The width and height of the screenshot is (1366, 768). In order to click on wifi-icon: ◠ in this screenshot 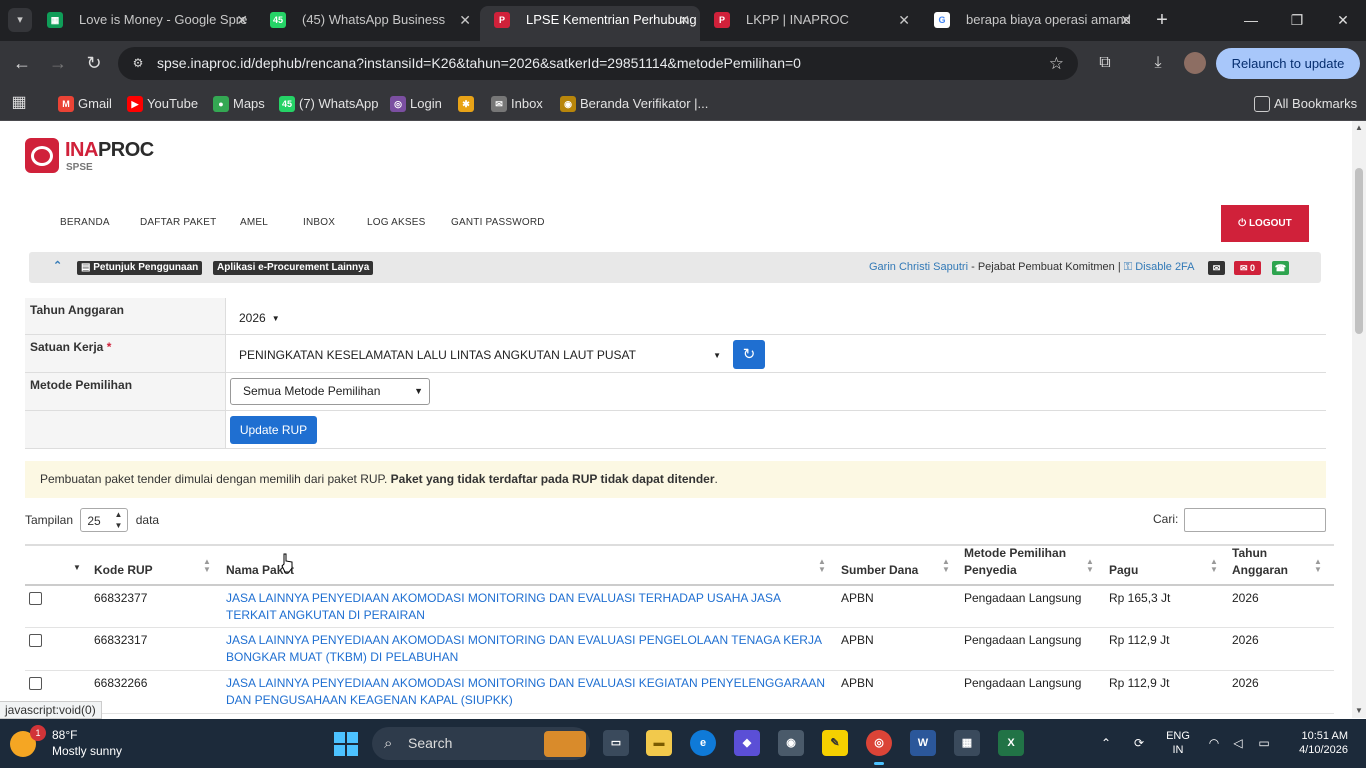, I will do `click(1214, 743)`.